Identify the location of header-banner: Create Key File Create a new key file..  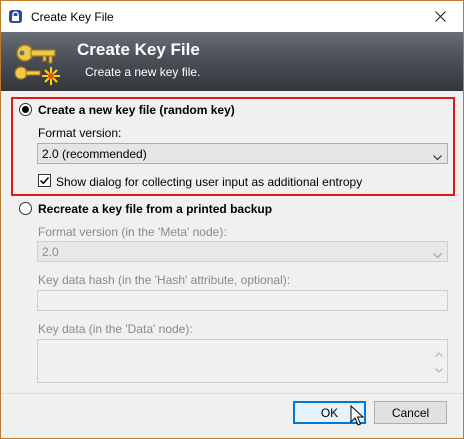
(232, 61).